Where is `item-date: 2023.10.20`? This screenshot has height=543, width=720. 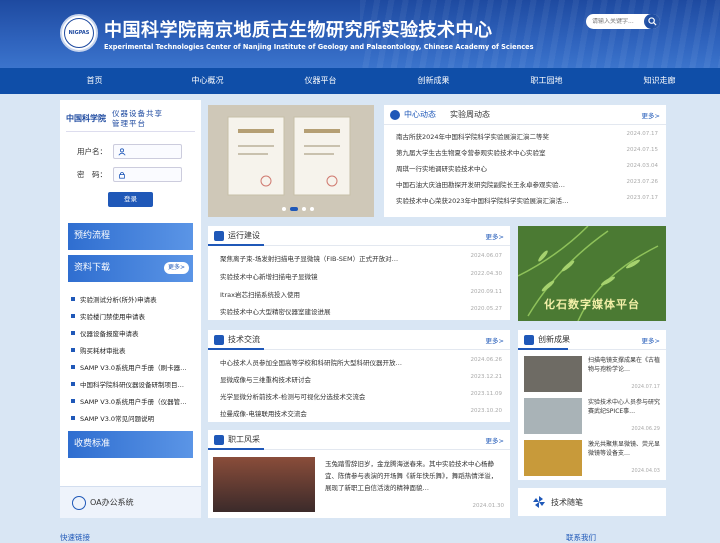 item-date: 2023.10.20 is located at coordinates (486, 411).